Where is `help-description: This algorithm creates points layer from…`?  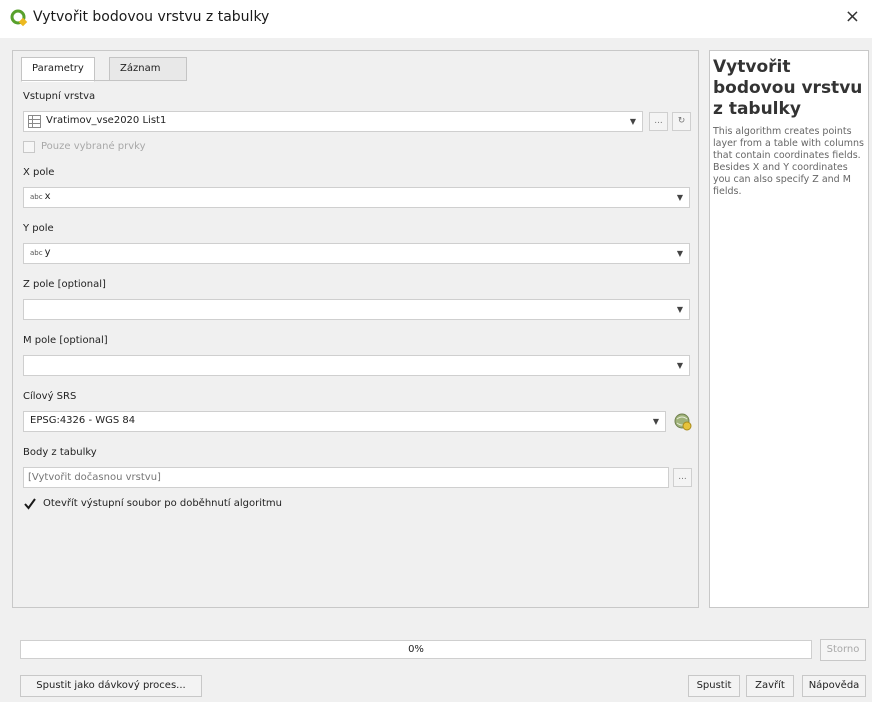
help-description: This algorithm creates points layer from… is located at coordinates (788, 161).